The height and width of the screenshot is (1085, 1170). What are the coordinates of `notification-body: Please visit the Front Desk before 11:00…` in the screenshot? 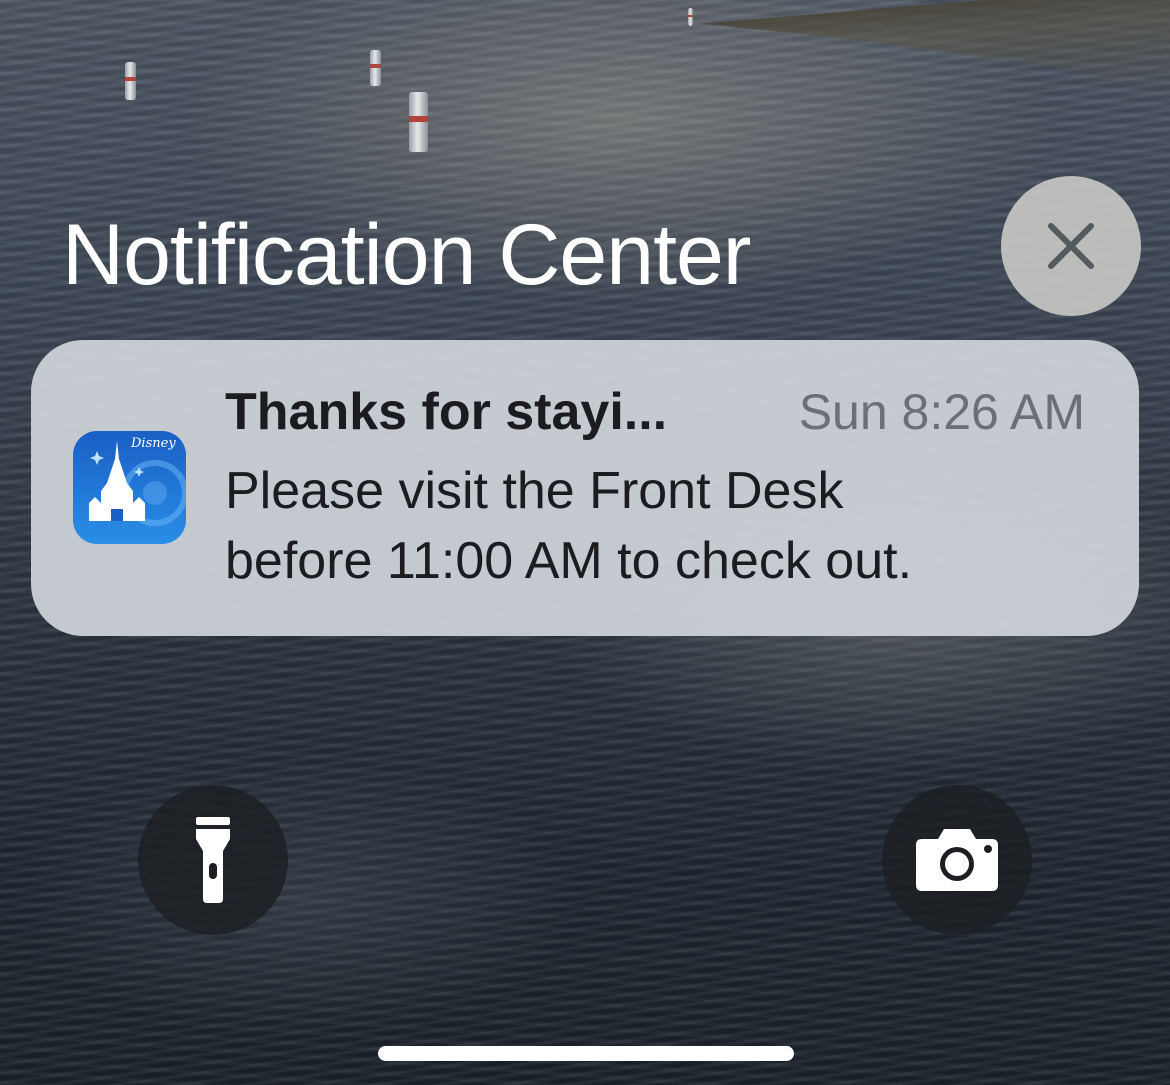 It's located at (665, 526).